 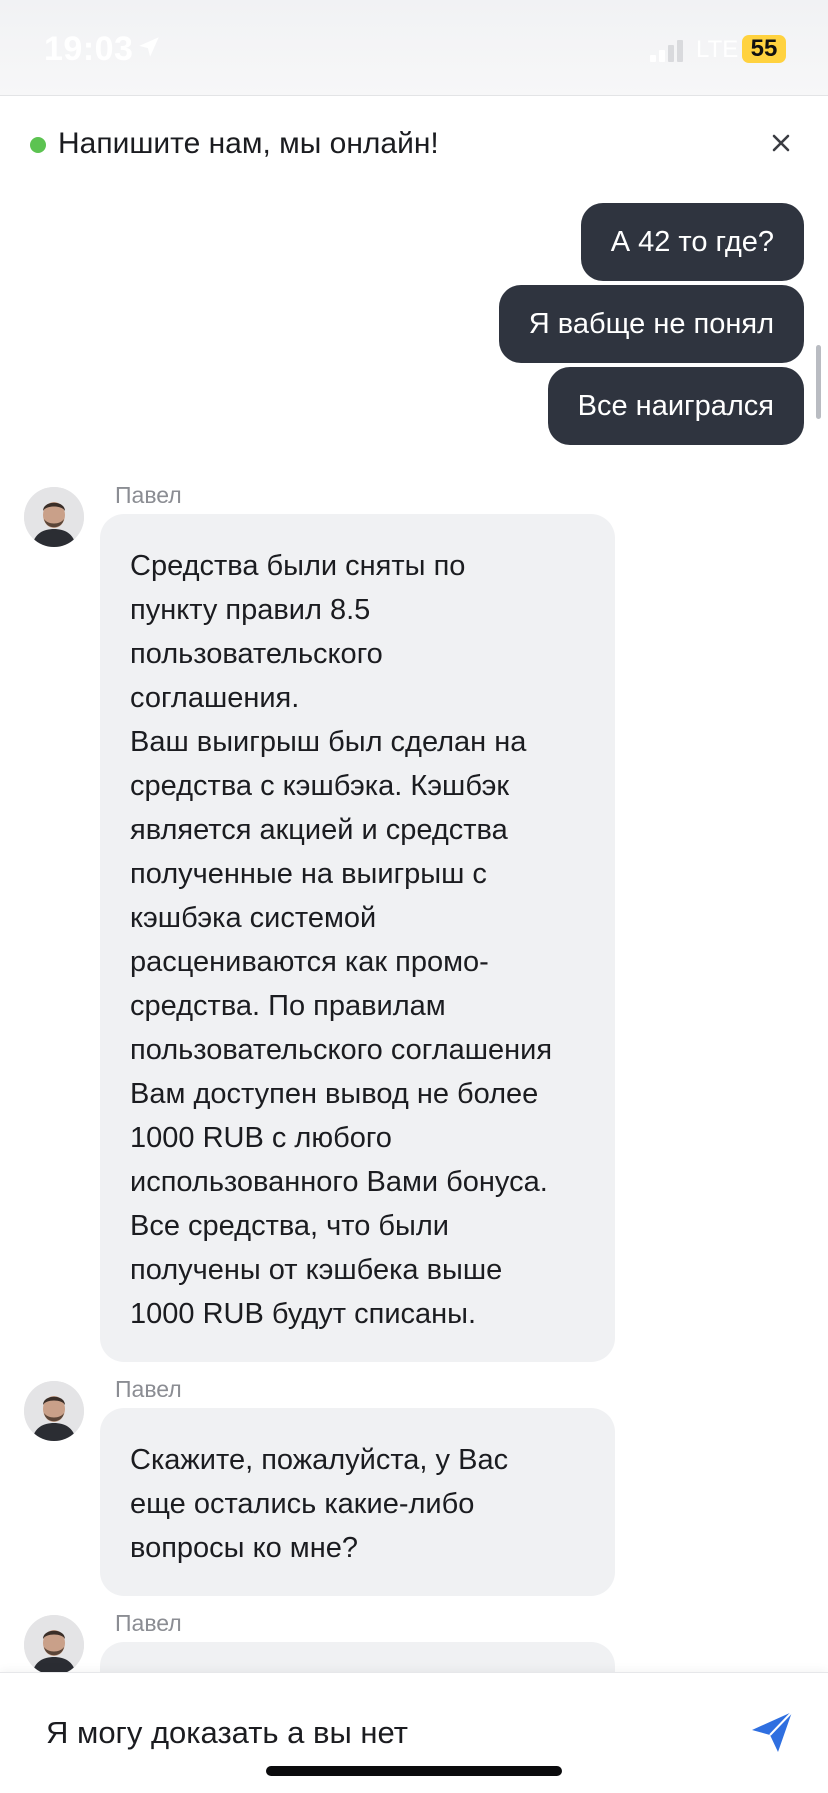 I want to click on signal-icon, so click(x=666, y=51).